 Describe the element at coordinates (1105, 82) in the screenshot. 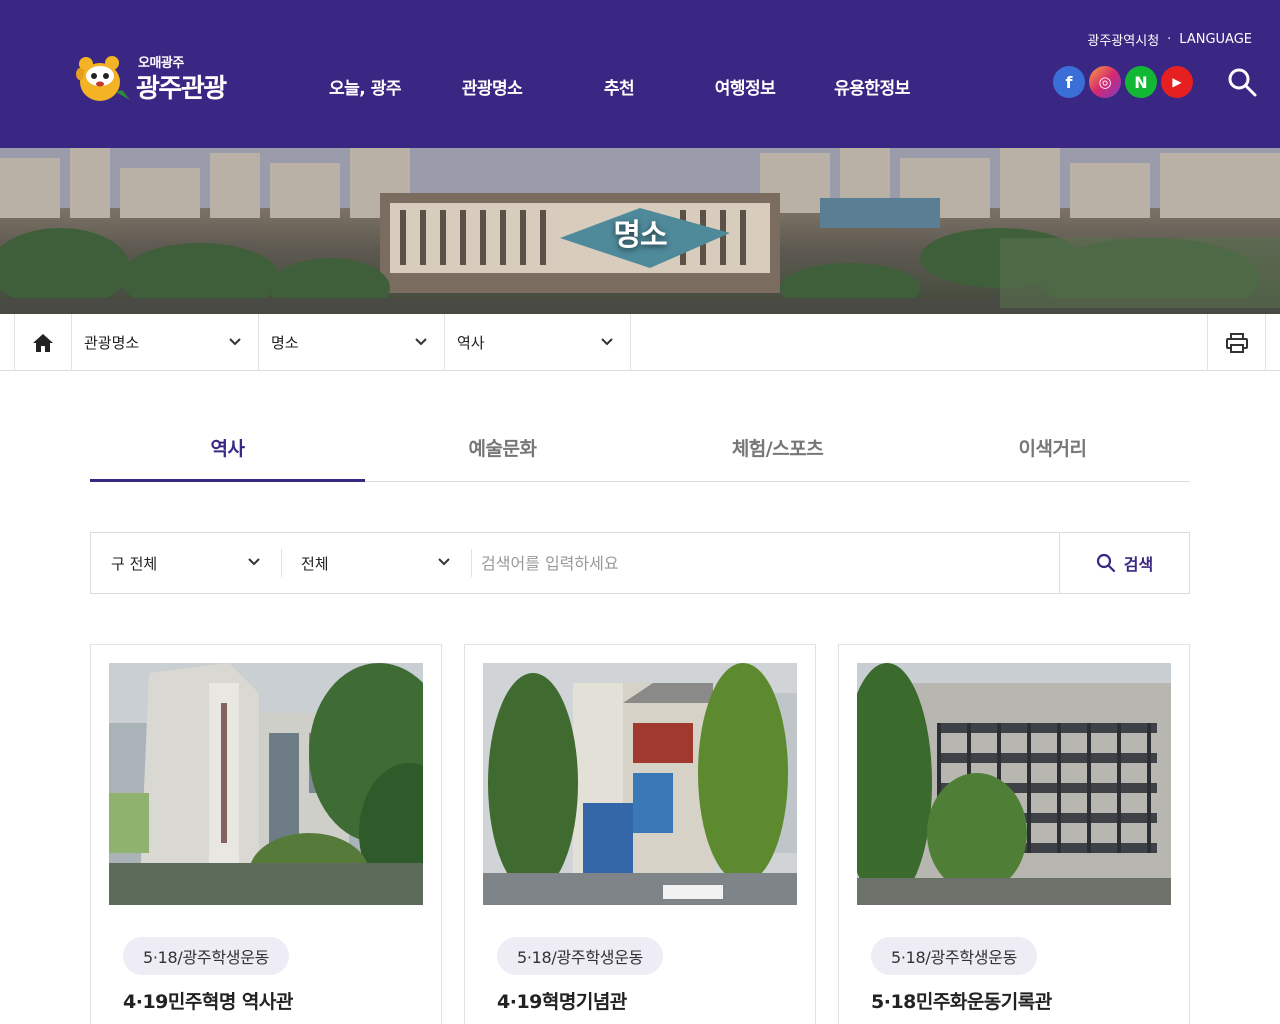

I see `instagram-icon: ◎` at that location.